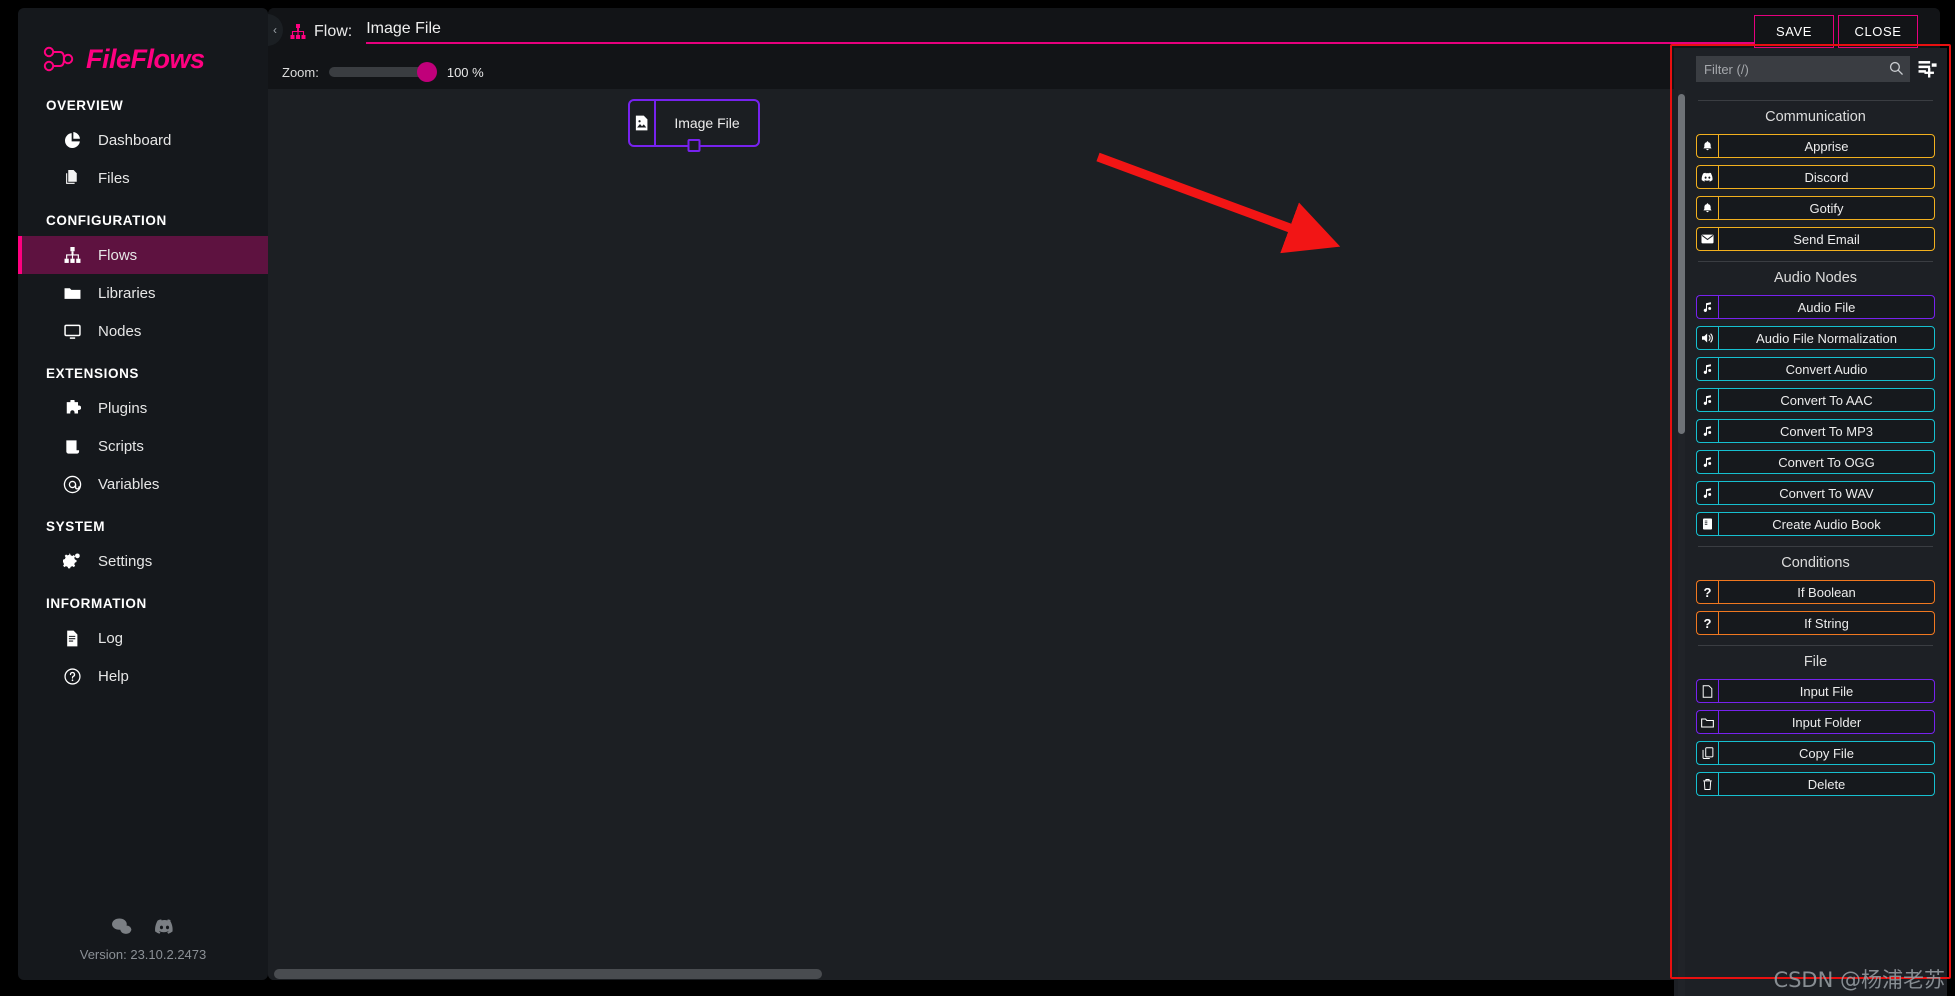 The width and height of the screenshot is (1955, 996). I want to click on sidebar-item-plugins: Plugins, so click(143, 408).